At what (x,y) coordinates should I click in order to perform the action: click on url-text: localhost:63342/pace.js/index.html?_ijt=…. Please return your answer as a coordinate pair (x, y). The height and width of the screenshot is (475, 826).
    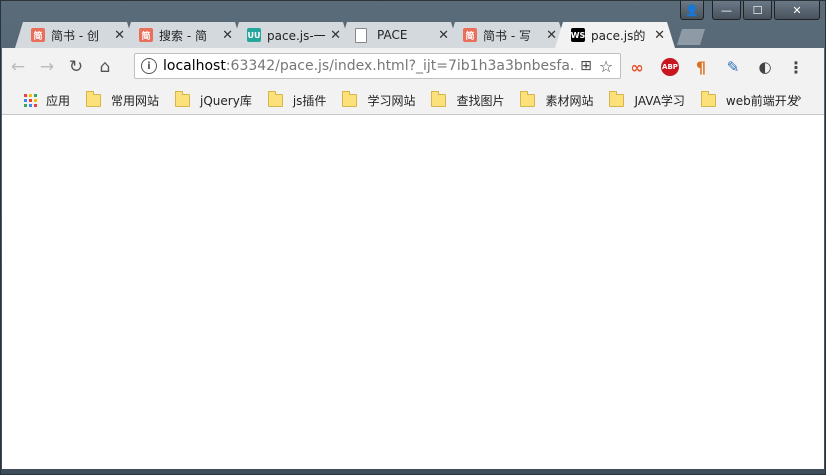
    Looking at the image, I should click on (369, 66).